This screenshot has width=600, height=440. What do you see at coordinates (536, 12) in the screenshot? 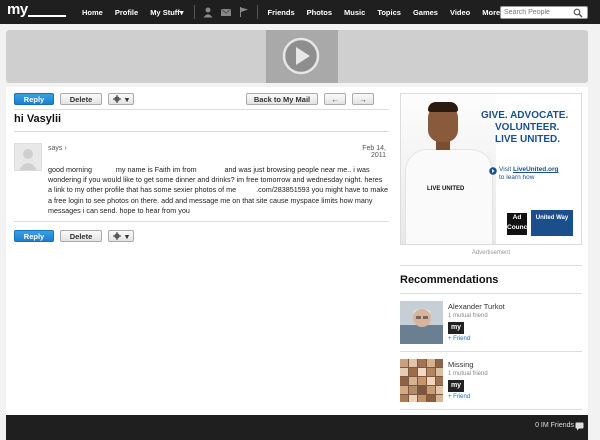
I see `search-input` at bounding box center [536, 12].